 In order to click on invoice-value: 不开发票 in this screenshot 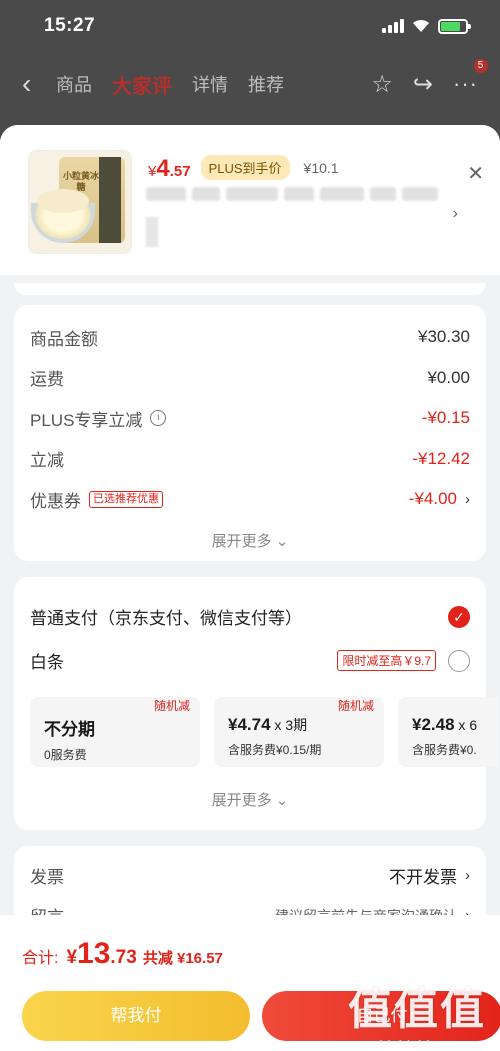, I will do `click(423, 877)`.